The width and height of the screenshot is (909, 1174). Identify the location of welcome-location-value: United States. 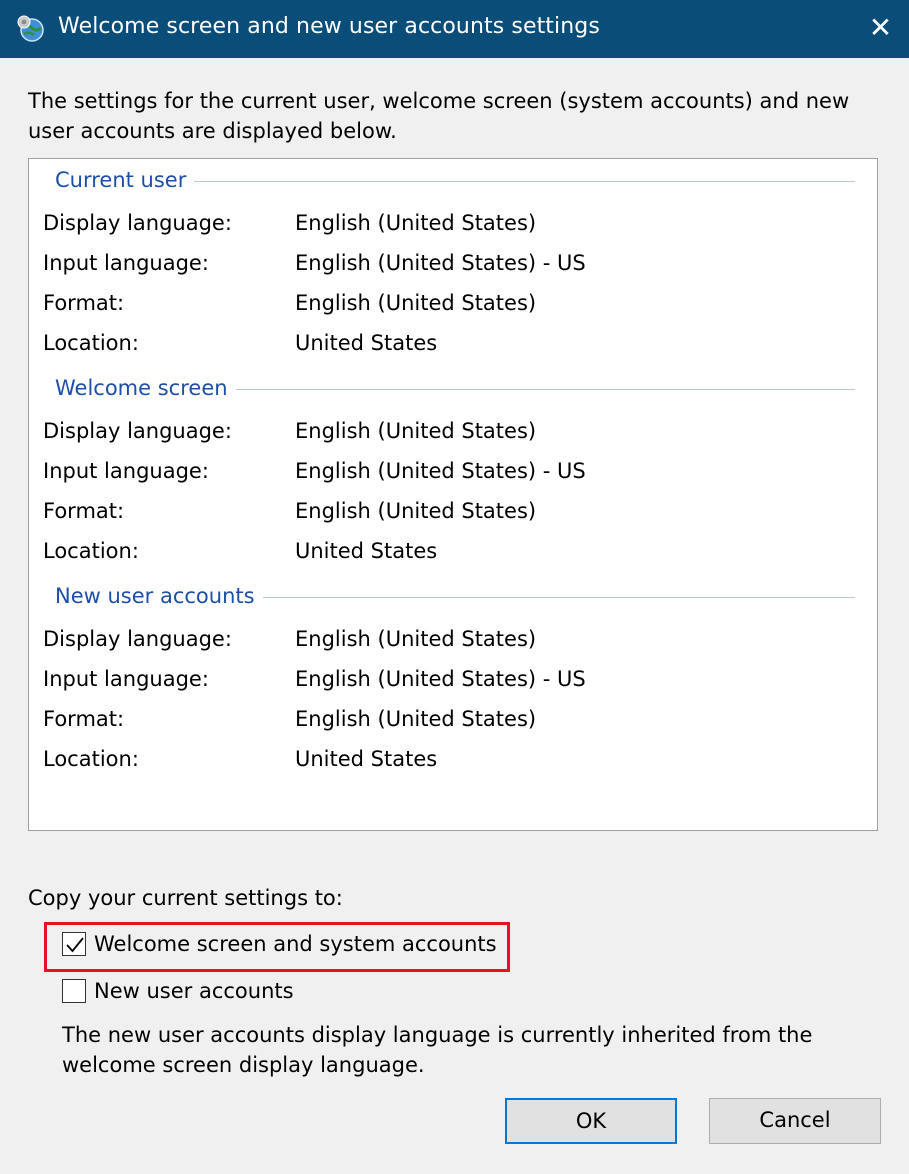
(366, 551).